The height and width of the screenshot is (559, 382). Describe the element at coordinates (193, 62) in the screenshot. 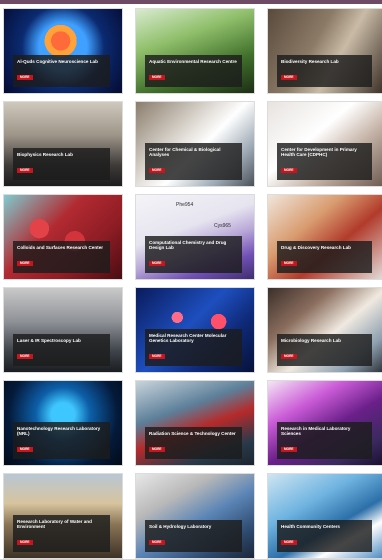

I see `card-title: Aquatic Environmental Research Centre` at that location.